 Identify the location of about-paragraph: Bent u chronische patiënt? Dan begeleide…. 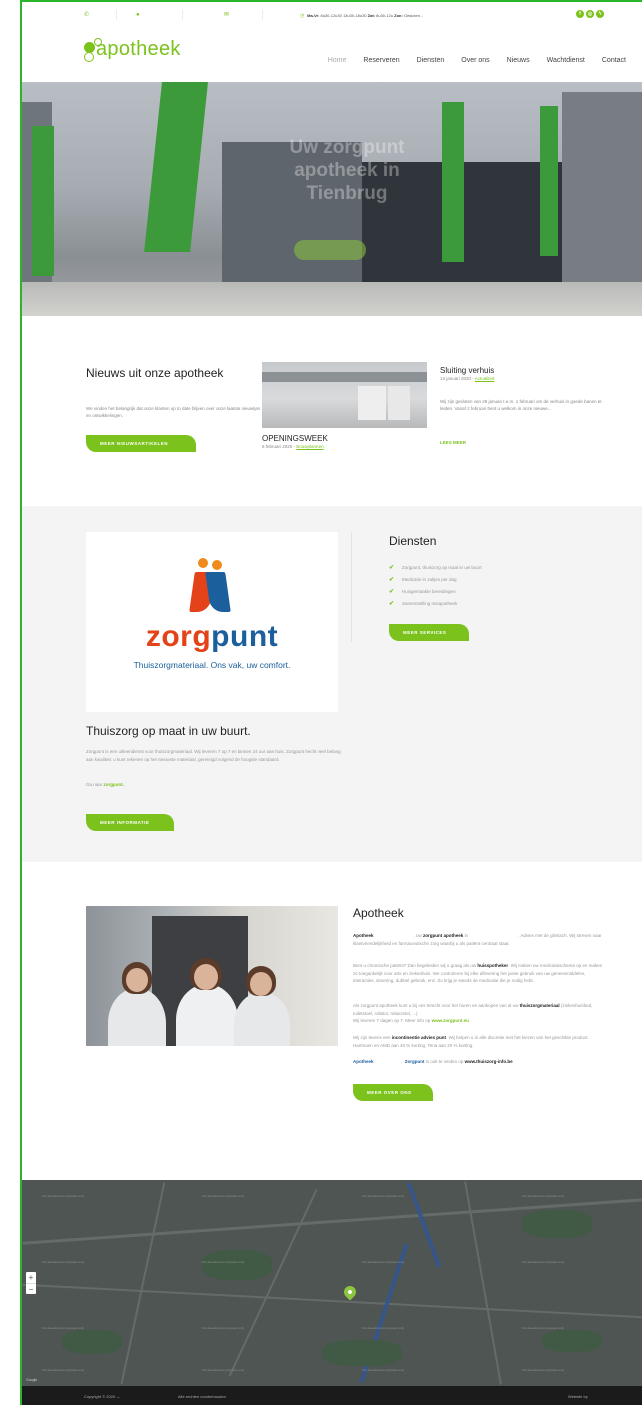
(478, 973).